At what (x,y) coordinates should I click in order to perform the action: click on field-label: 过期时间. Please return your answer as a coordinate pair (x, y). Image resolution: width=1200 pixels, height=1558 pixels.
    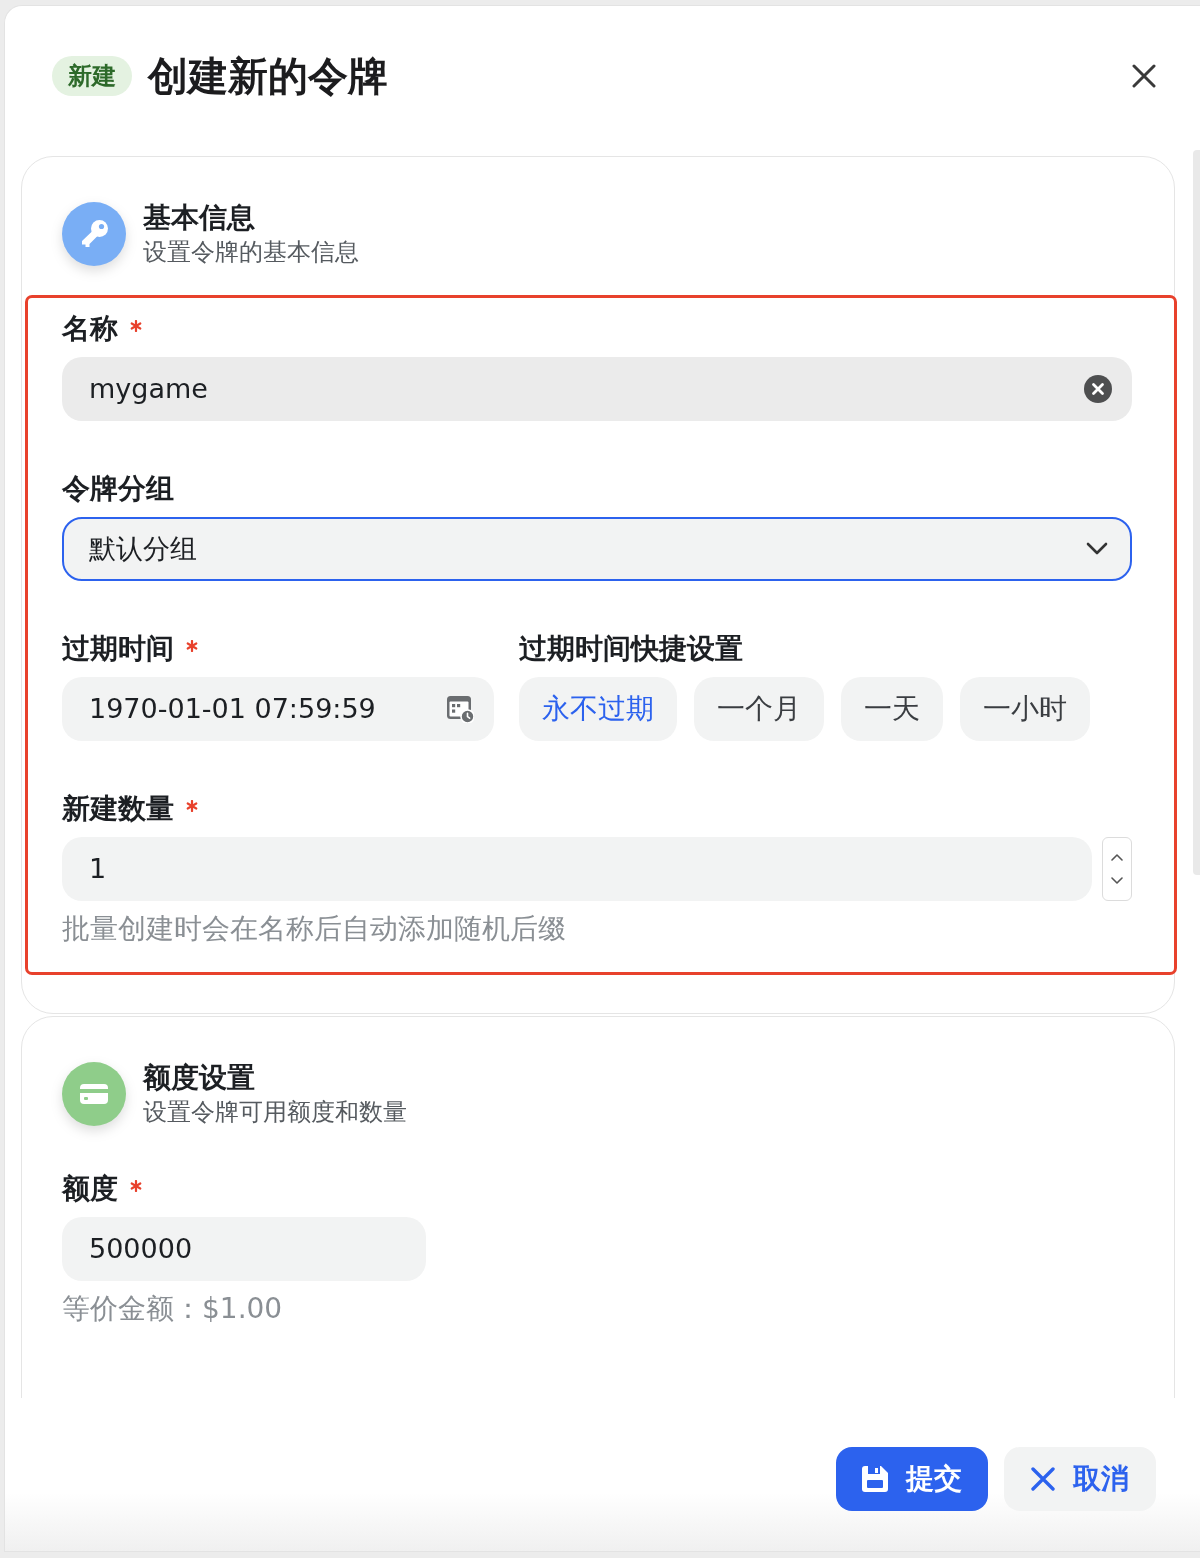
    Looking at the image, I should click on (118, 648).